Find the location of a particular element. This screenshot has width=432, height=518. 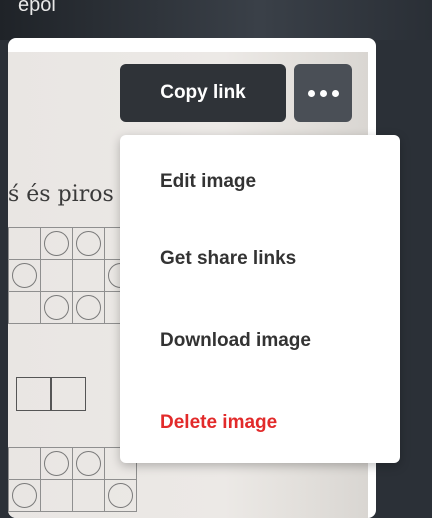

menu-item-delete-image: Delete image is located at coordinates (218, 423).